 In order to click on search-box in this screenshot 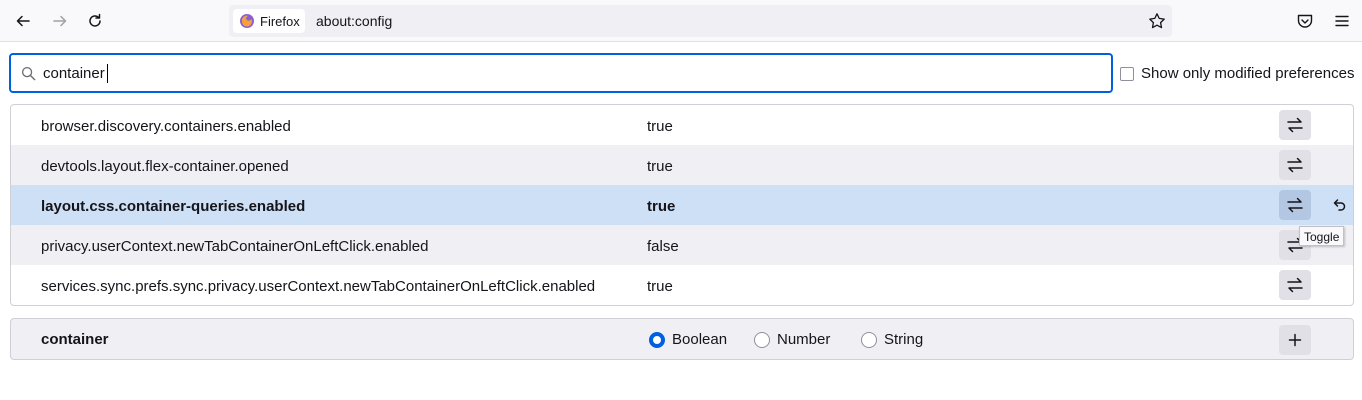, I will do `click(561, 73)`.